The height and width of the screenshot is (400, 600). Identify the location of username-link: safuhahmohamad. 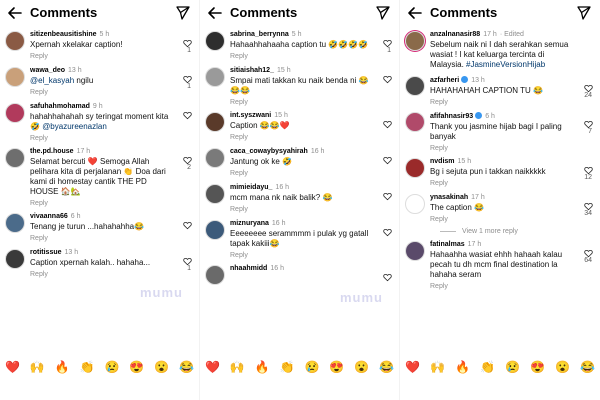
(60, 106).